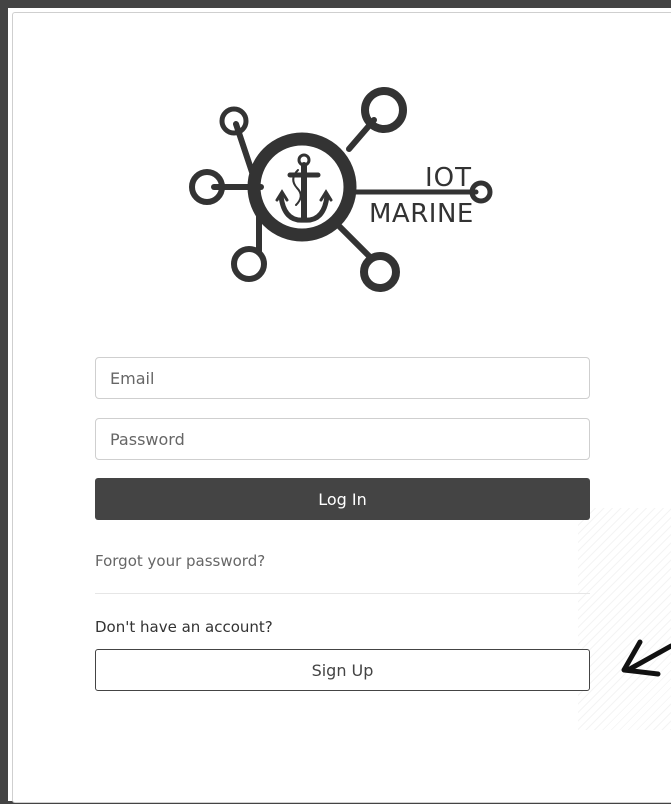  What do you see at coordinates (342, 670) in the screenshot?
I see `signup-button: Sign Up` at bounding box center [342, 670].